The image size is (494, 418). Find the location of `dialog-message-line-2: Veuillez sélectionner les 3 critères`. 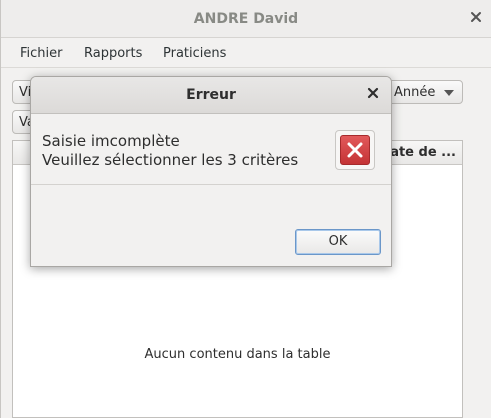

dialog-message-line-2: Veuillez sélectionner les 3 critères is located at coordinates (170, 160).